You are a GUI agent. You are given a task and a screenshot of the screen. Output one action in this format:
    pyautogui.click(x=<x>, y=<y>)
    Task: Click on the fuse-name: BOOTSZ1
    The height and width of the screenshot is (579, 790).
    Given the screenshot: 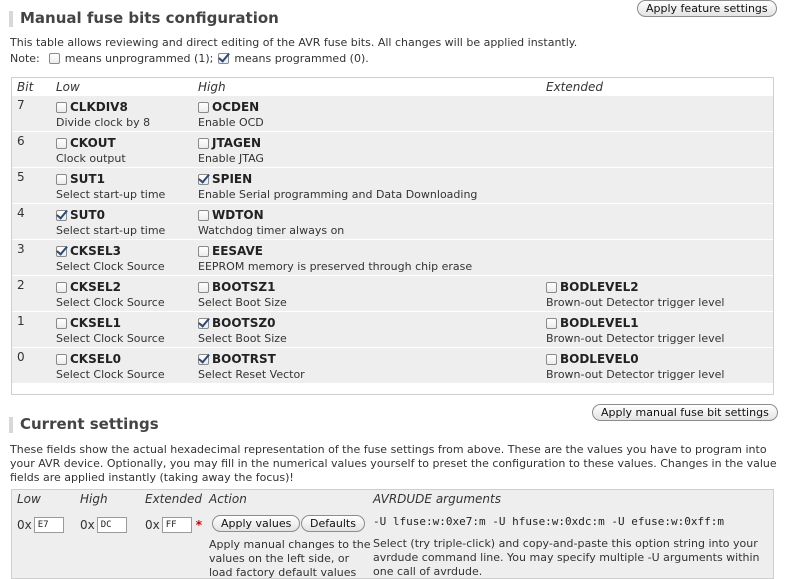 What is the action you would take?
    pyautogui.click(x=244, y=287)
    